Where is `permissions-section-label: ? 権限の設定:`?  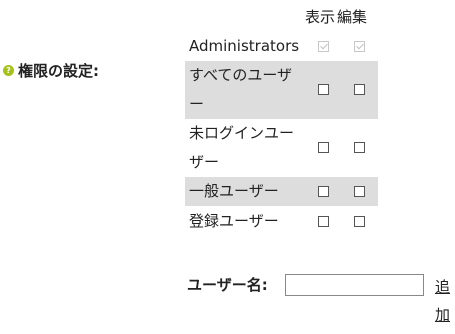
permissions-section-label: ? 権限の設定: is located at coordinates (51, 70).